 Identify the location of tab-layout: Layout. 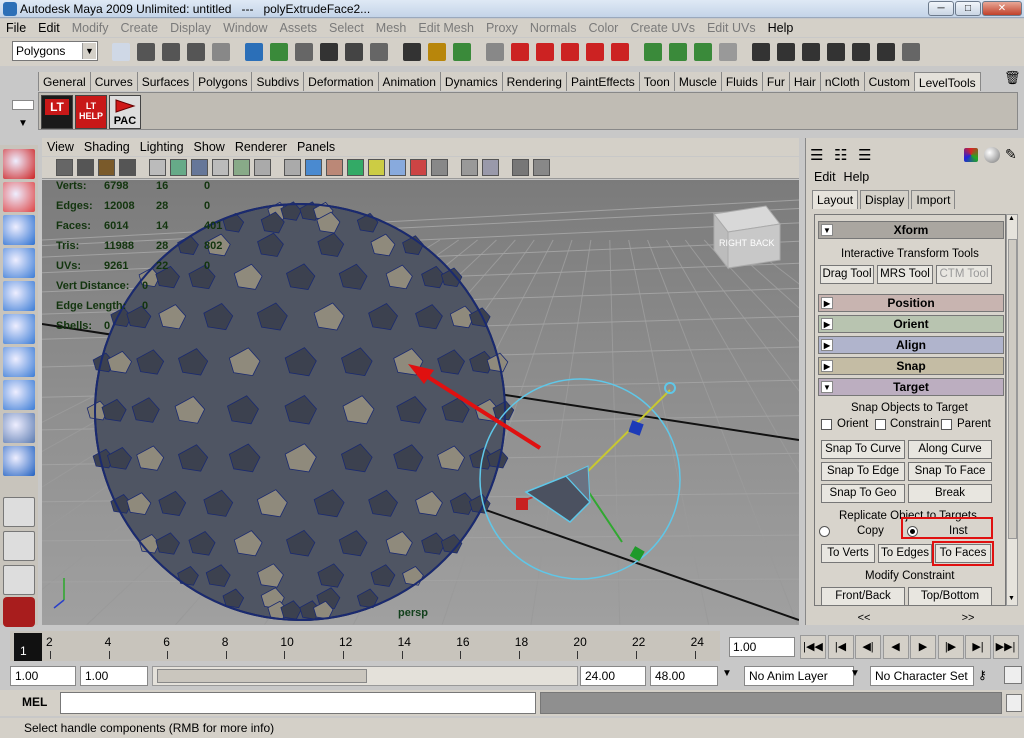
(835, 199).